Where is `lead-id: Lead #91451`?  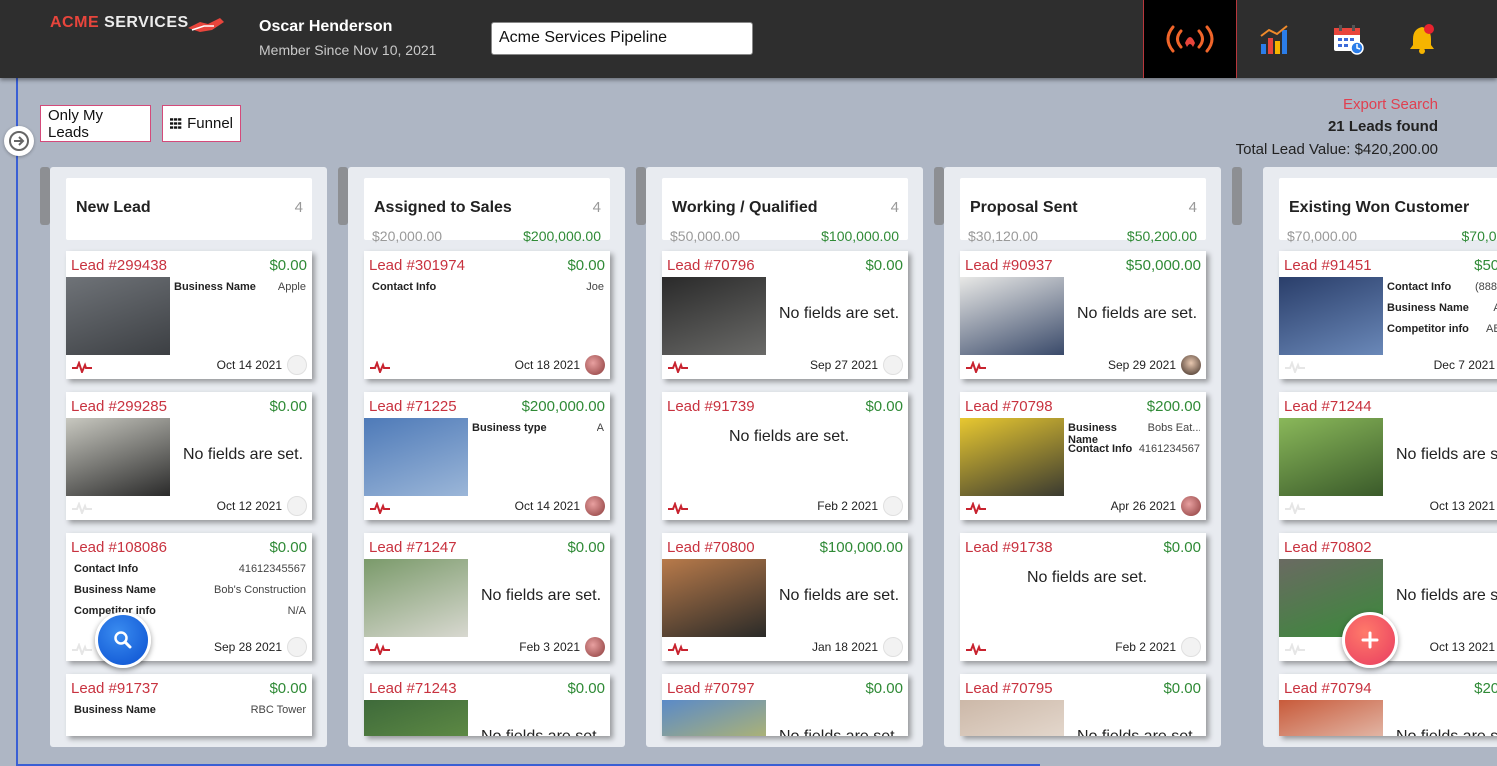 lead-id: Lead #91451 is located at coordinates (1328, 265).